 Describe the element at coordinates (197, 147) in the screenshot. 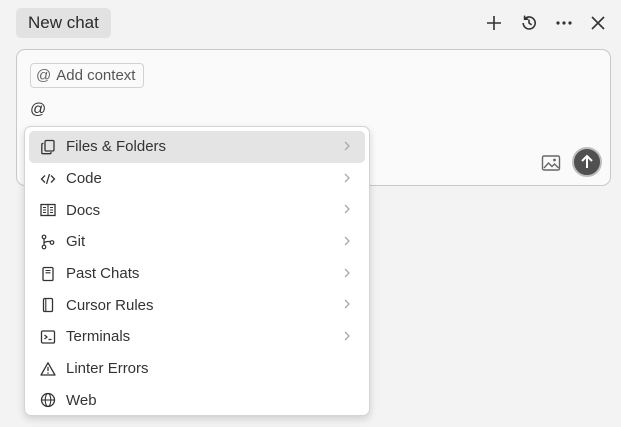

I see `menu-item-files-folders: Files & Folders` at that location.